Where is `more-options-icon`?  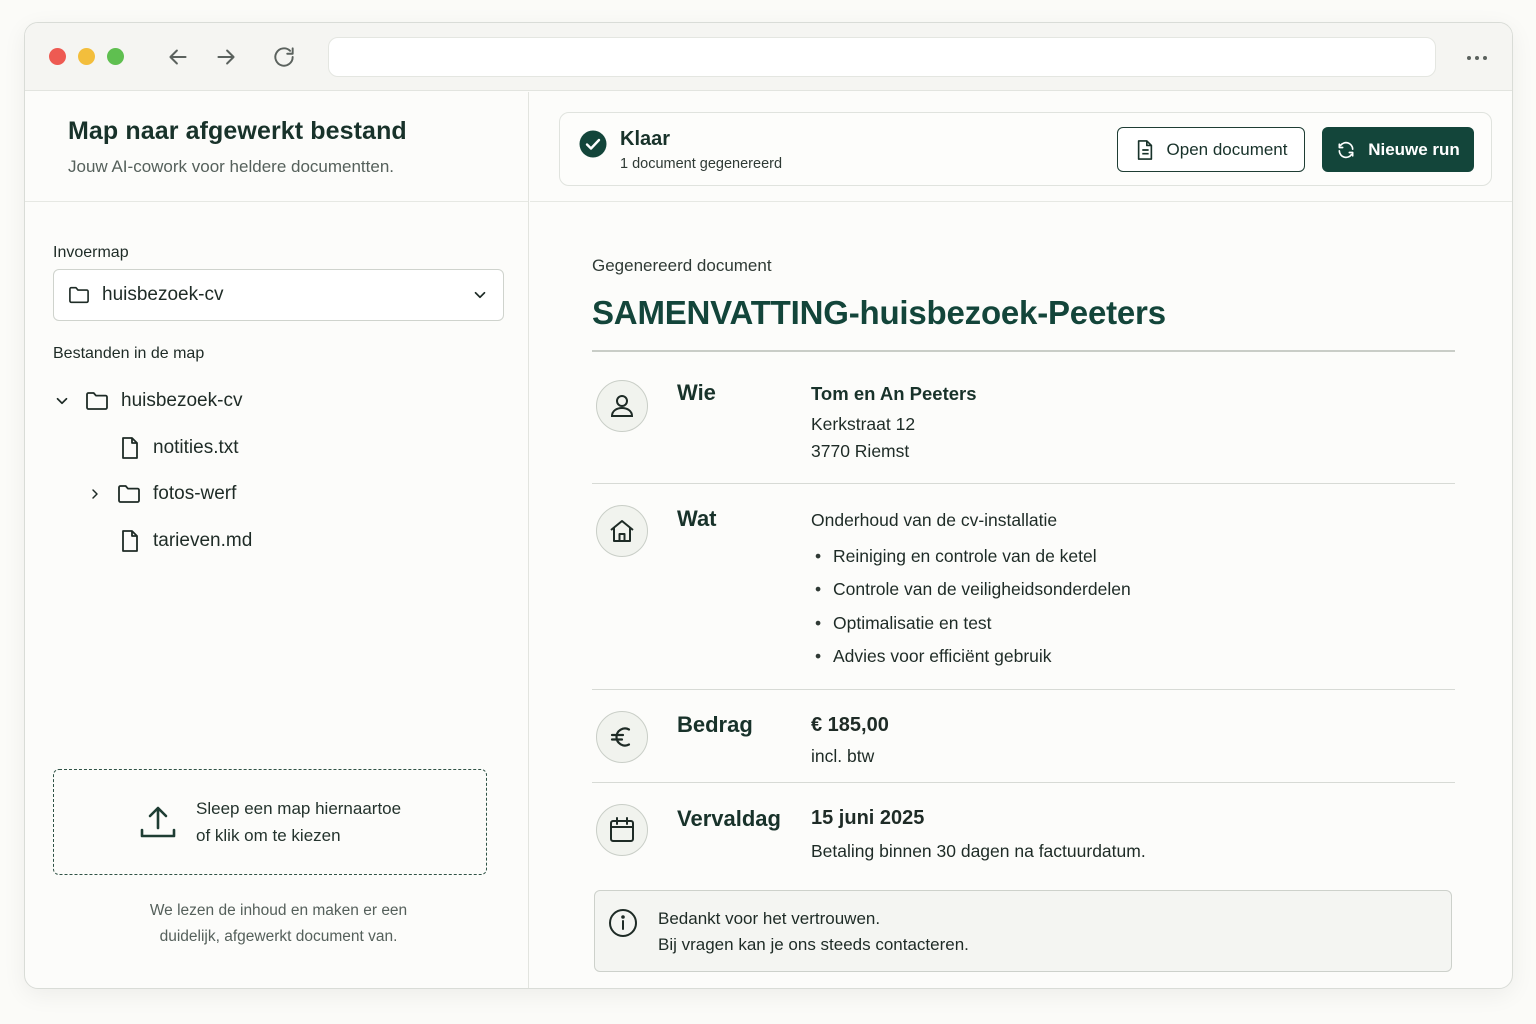
more-options-icon is located at coordinates (1477, 58).